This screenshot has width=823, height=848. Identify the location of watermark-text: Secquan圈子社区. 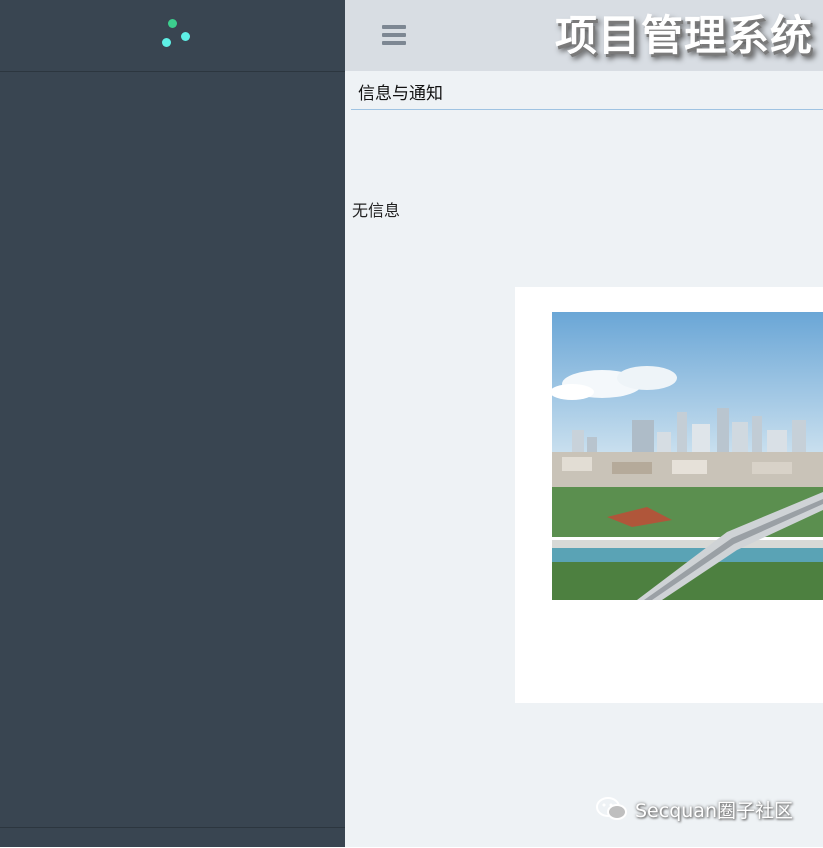
(714, 810).